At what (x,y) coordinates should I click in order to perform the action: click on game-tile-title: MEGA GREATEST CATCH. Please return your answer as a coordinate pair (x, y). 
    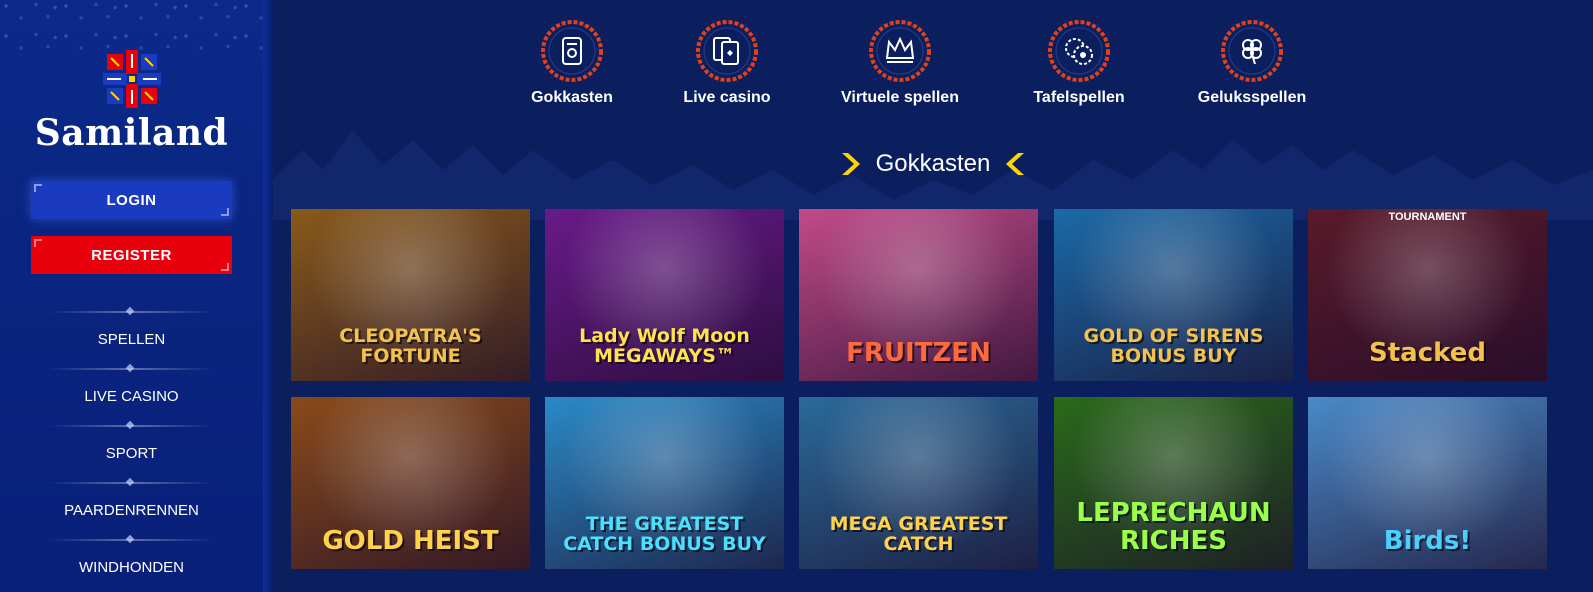
    Looking at the image, I should click on (918, 534).